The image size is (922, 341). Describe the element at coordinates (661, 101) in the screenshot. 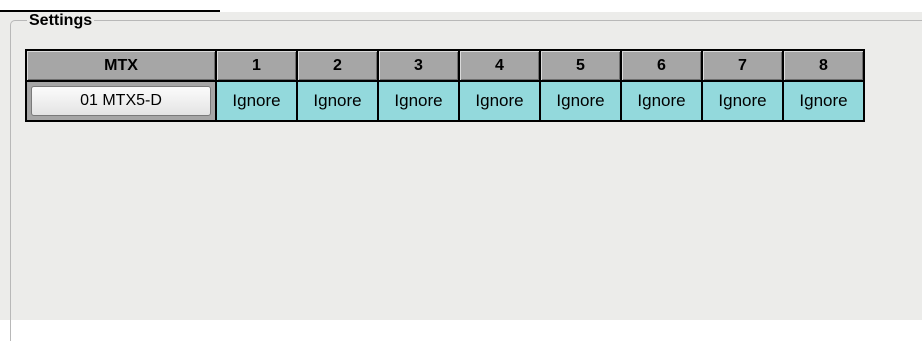

I see `setting-cell-6: Ignore` at that location.